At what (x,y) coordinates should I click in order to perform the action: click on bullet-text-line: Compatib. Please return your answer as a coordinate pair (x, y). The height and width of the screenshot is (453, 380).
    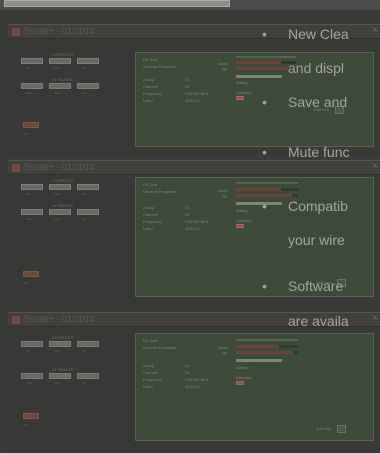
    Looking at the image, I should click on (318, 206).